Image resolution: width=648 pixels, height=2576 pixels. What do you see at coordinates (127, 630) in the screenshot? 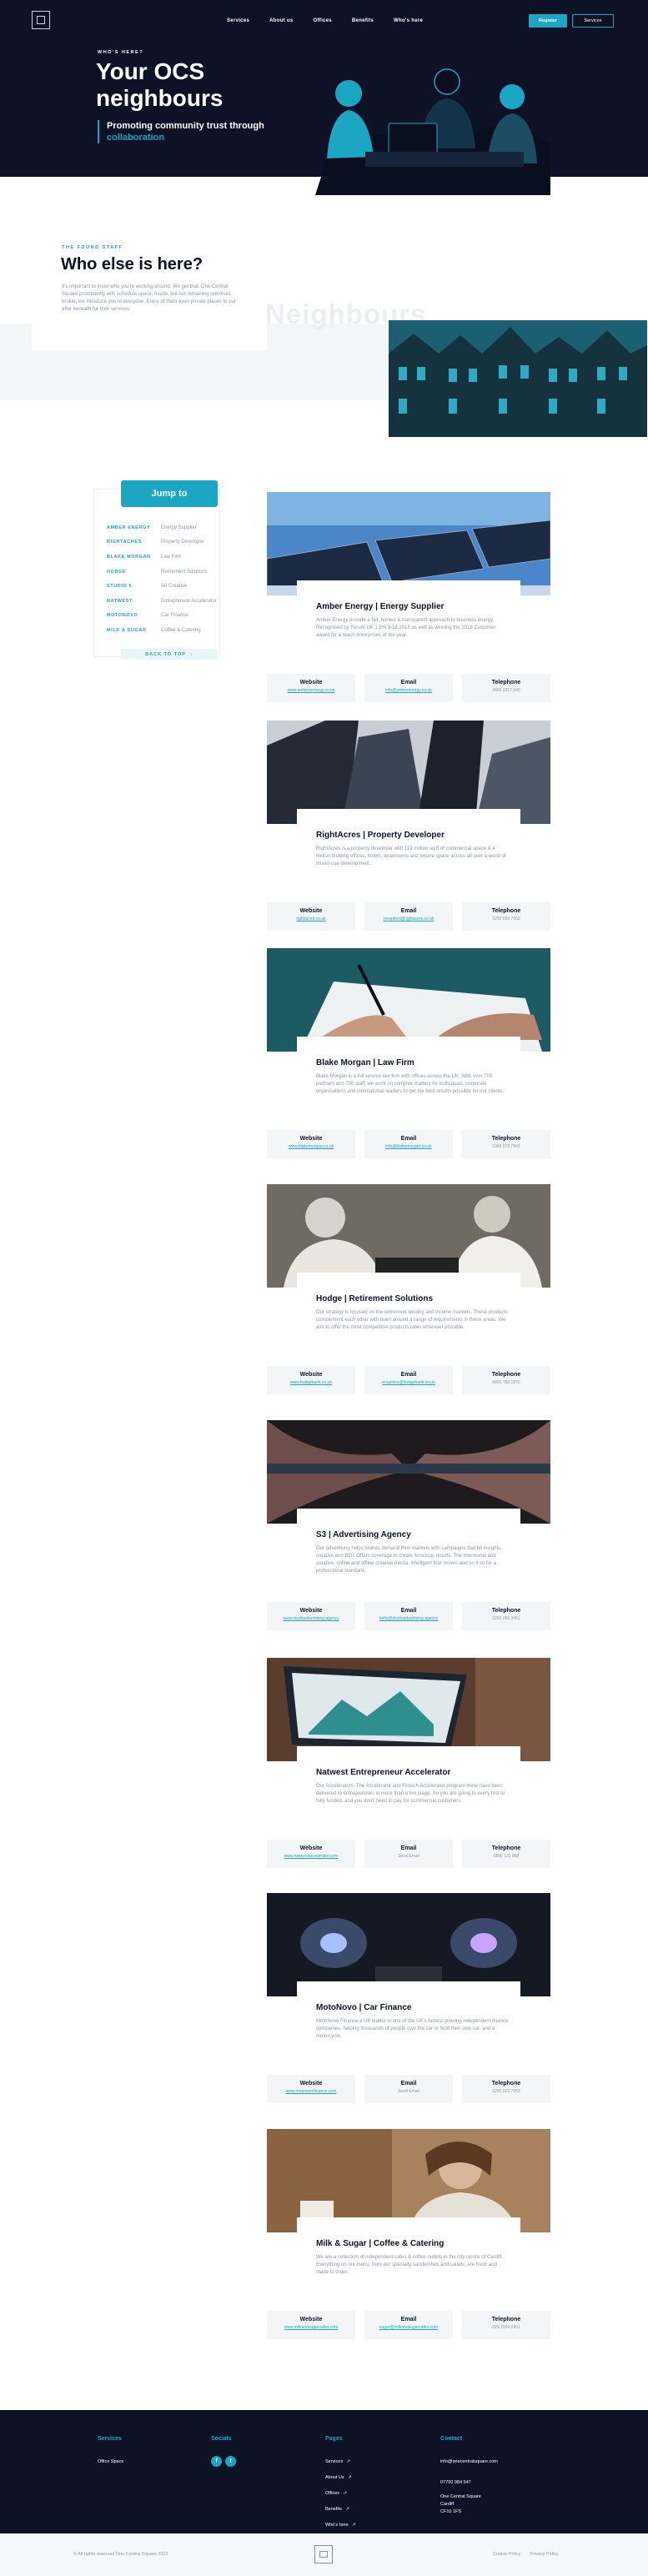
I see `jump-company: MILK & SUGAR` at bounding box center [127, 630].